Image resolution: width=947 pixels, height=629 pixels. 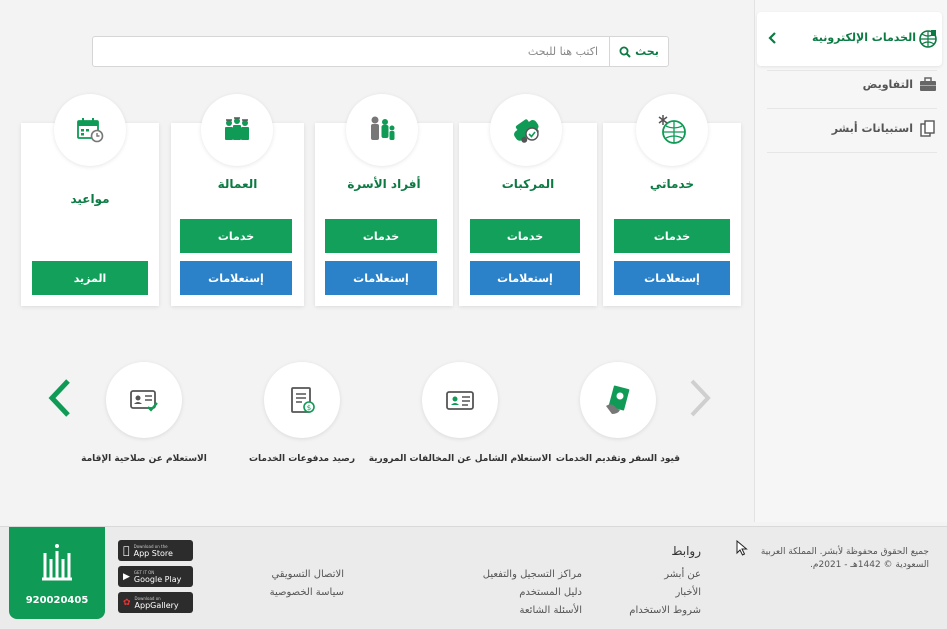 I want to click on google-play-badge: ▶ GET IT ON Google Play, so click(x=155, y=576).